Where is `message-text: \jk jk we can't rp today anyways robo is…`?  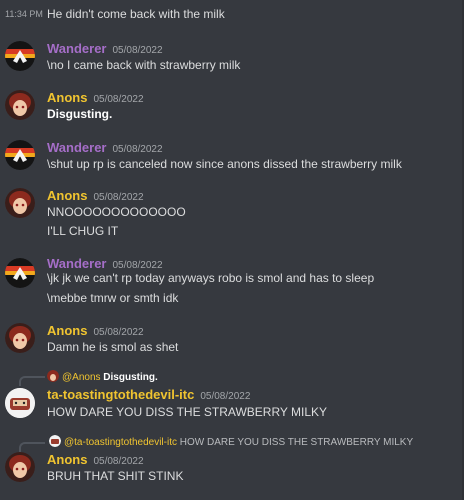
message-text: \jk jk we can't rp today anyways robo is… is located at coordinates (211, 278).